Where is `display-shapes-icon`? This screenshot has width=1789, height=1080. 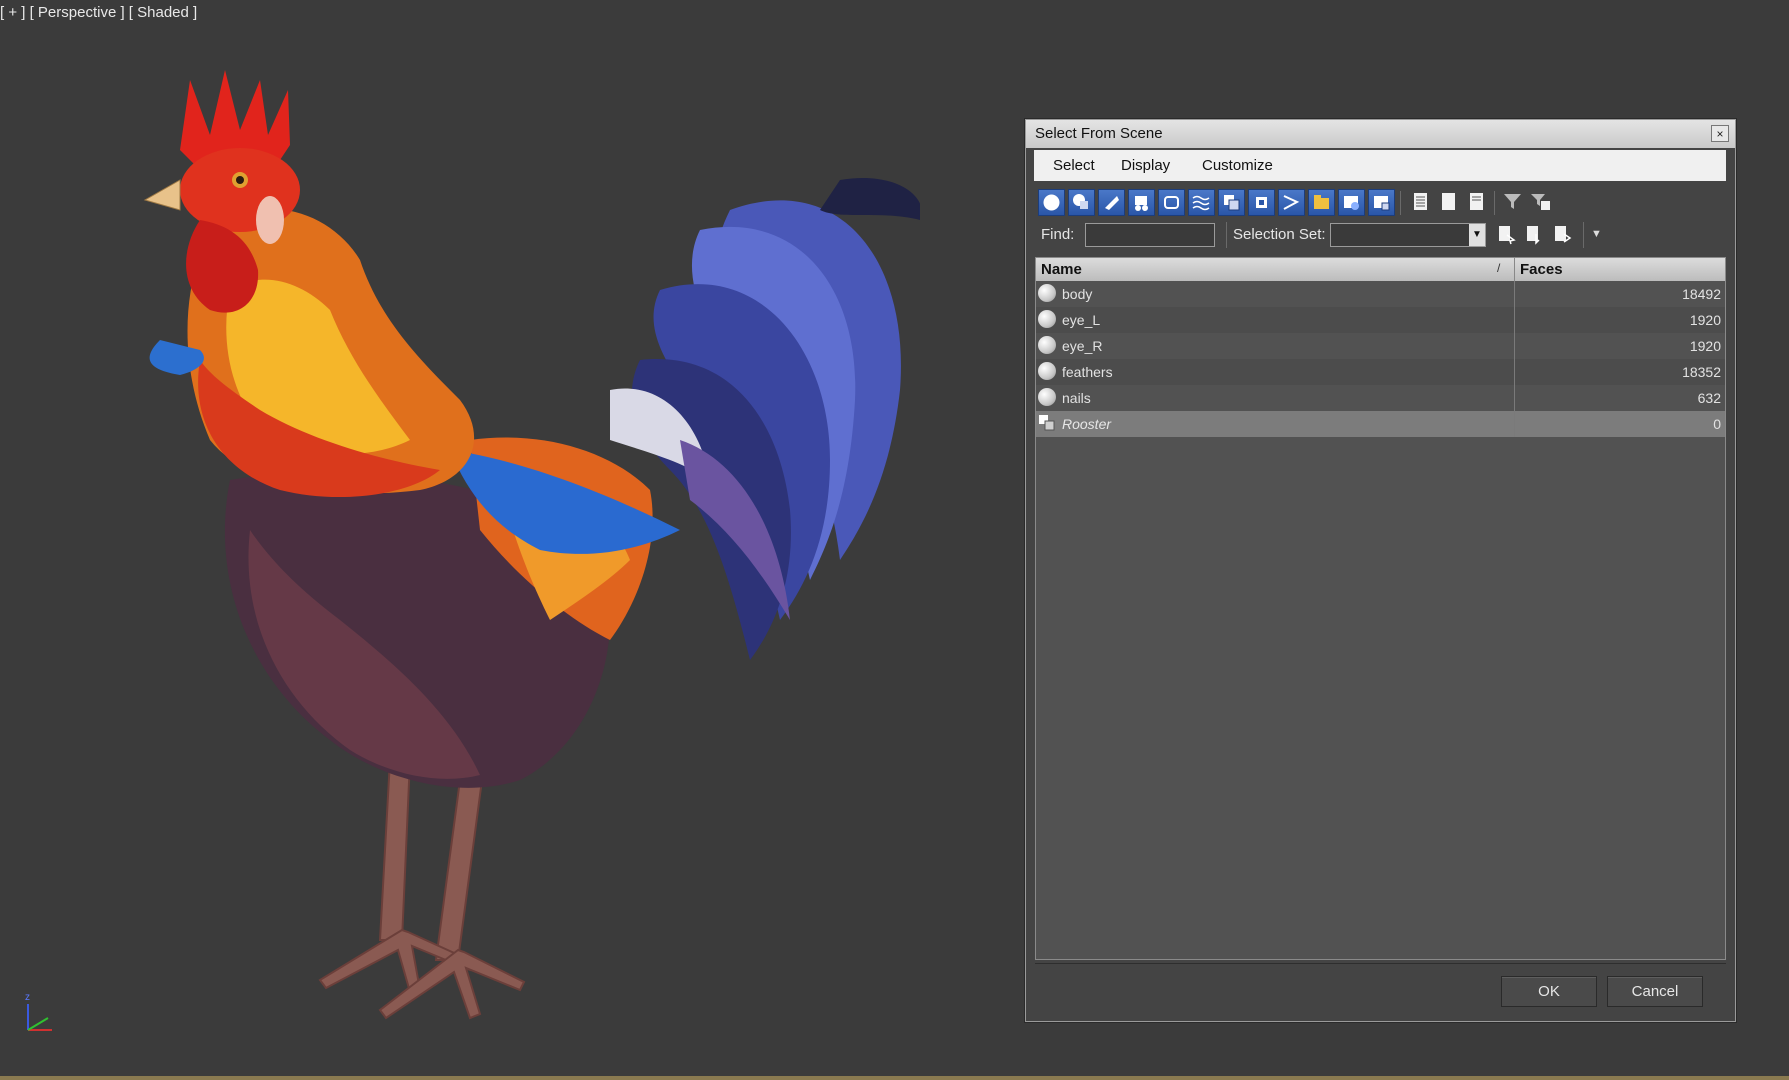 display-shapes-icon is located at coordinates (1081, 202).